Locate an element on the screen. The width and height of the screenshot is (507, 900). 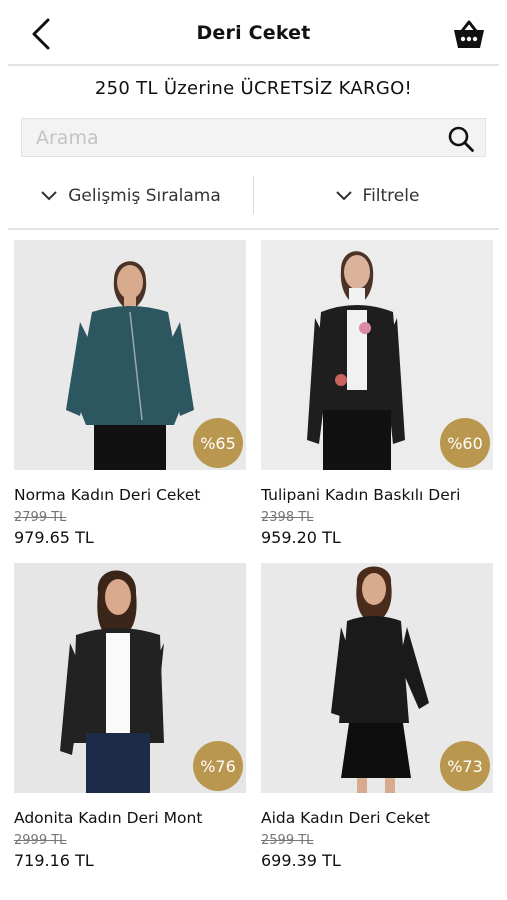
free-shipping-banner: 250 TL Üzerine ÜCRETSİZ KARGO! is located at coordinates (253, 88).